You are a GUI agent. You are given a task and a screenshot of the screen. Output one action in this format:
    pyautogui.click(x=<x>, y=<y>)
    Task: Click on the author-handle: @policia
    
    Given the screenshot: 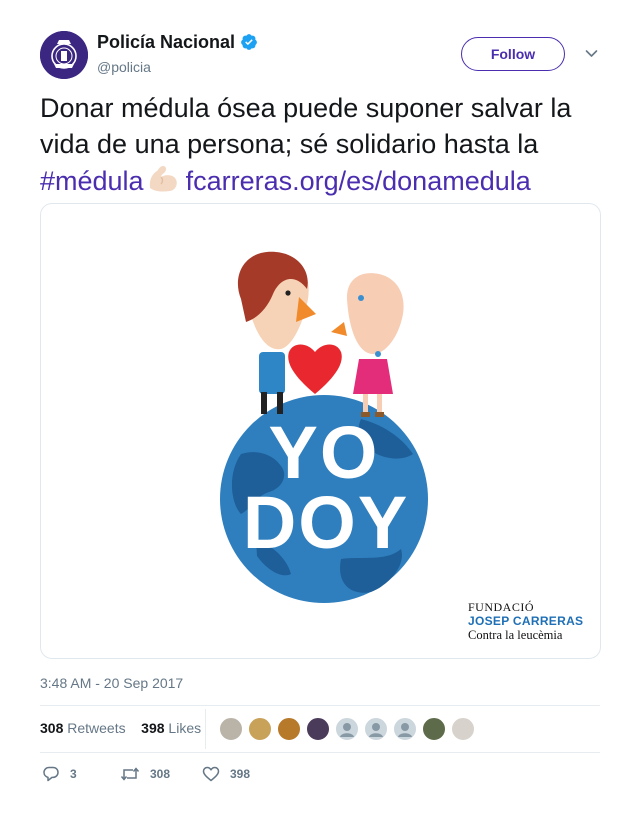 What is the action you would take?
    pyautogui.click(x=124, y=67)
    